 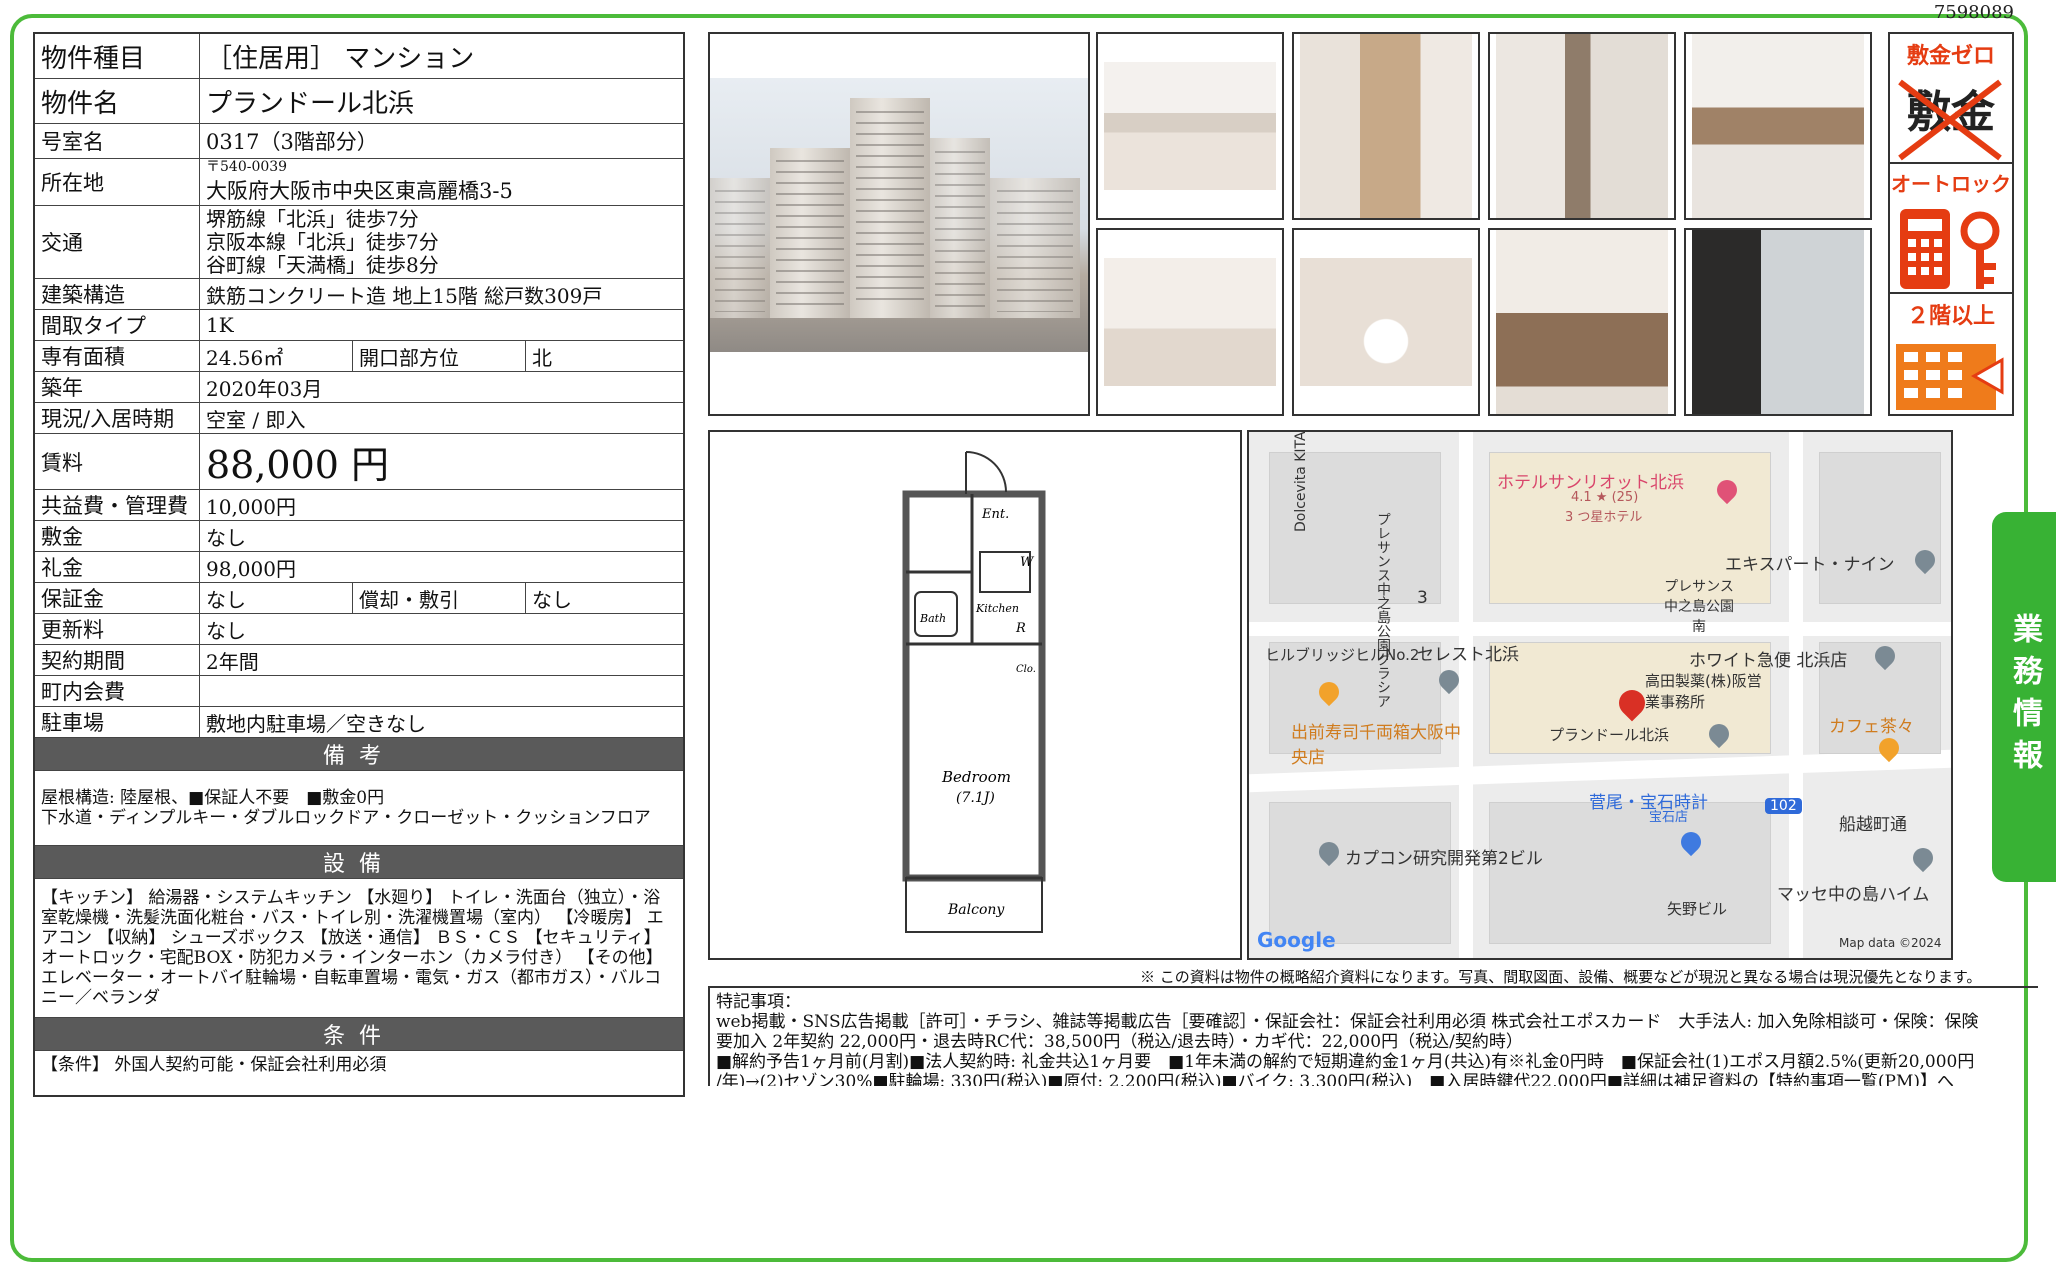 I want to click on map-white: ホワイト急便 北浜店, so click(x=1768, y=661).